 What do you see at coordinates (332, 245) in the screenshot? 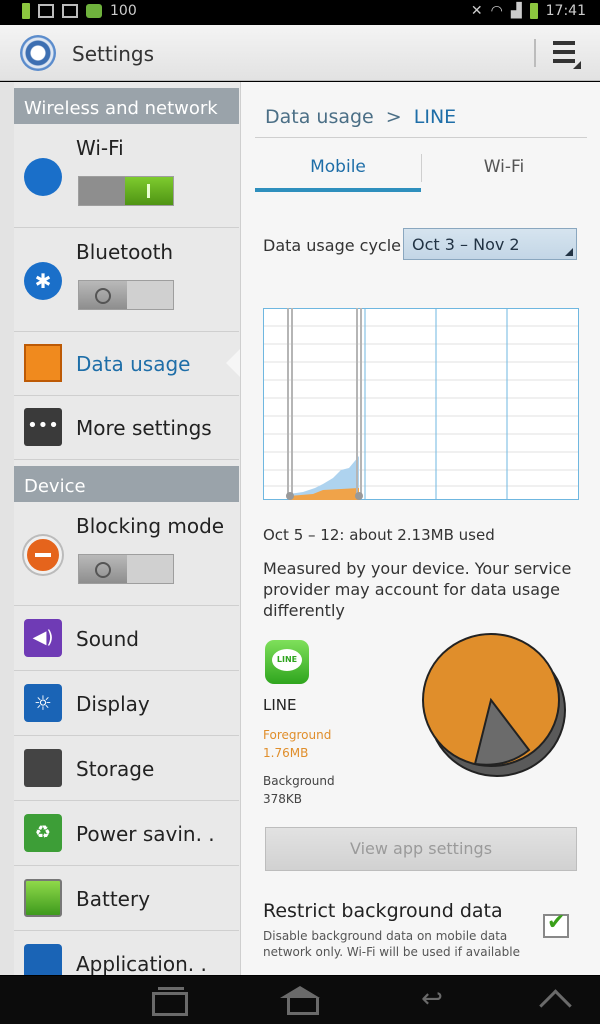
I see `cycle-label: Data usage cycle` at bounding box center [332, 245].